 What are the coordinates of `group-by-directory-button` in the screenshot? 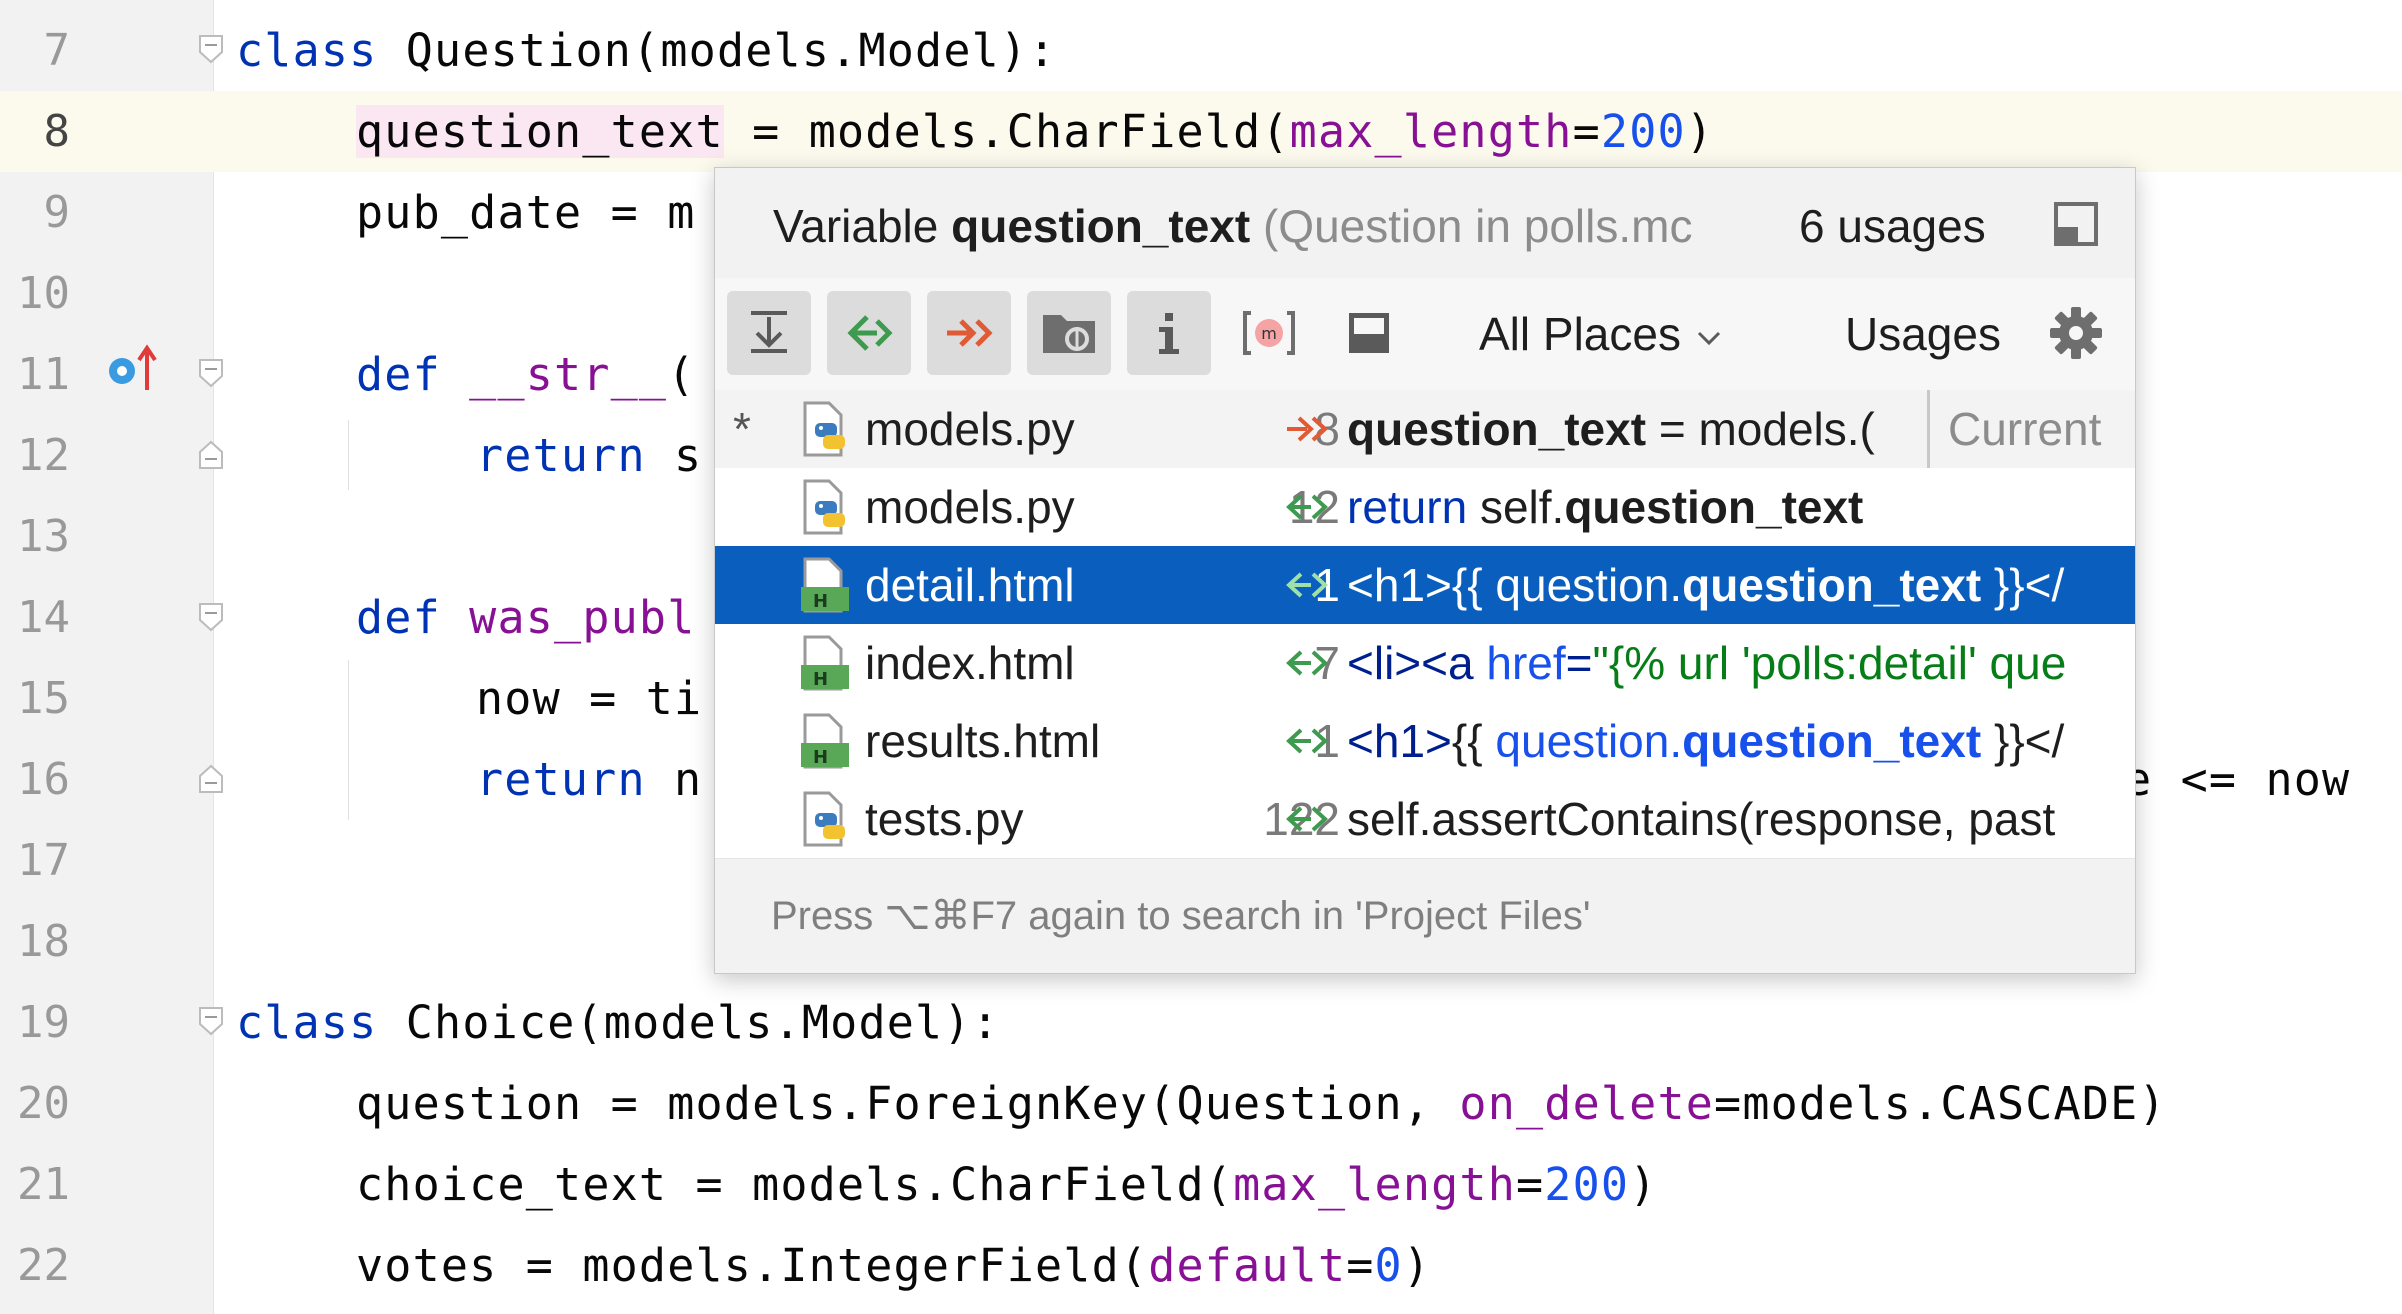 It's located at (1069, 333).